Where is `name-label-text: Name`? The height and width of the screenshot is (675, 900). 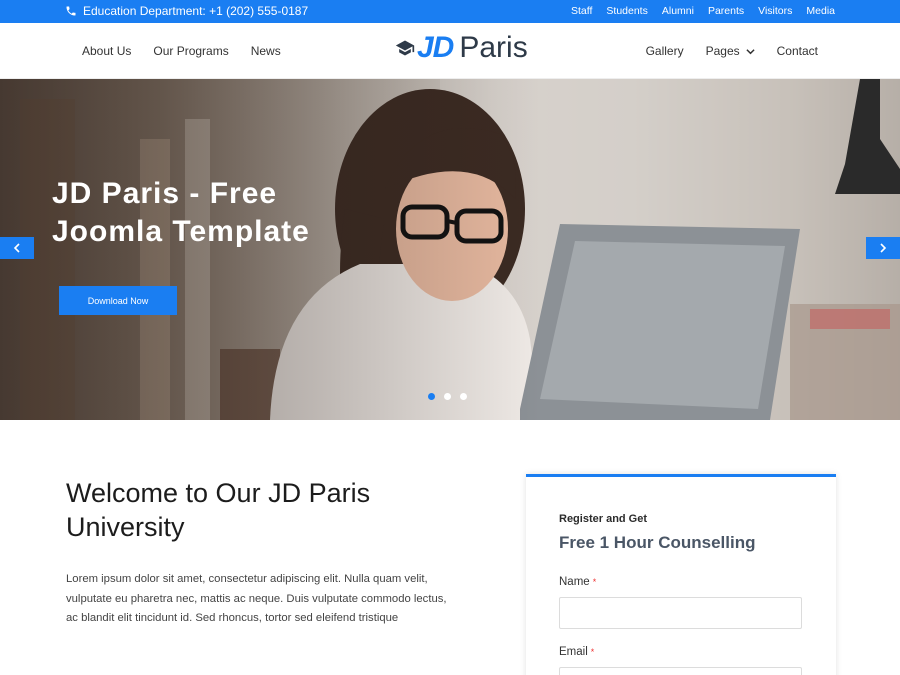
name-label-text: Name is located at coordinates (574, 582).